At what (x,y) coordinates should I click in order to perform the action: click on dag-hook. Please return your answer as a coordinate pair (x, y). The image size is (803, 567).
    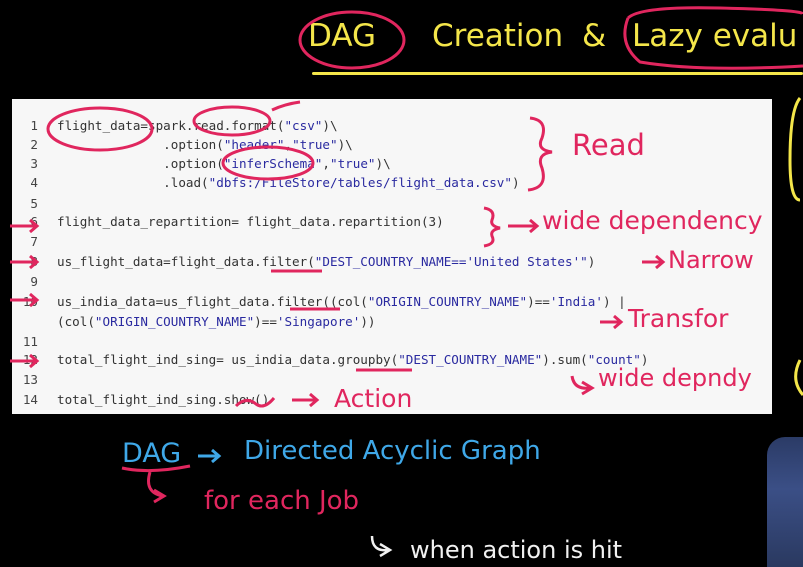
    Looking at the image, I should click on (157, 487).